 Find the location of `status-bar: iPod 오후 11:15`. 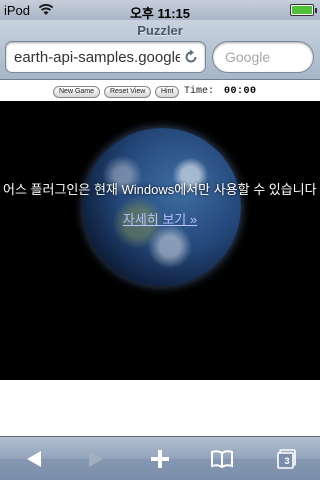

status-bar: iPod 오후 11:15 is located at coordinates (160, 10).